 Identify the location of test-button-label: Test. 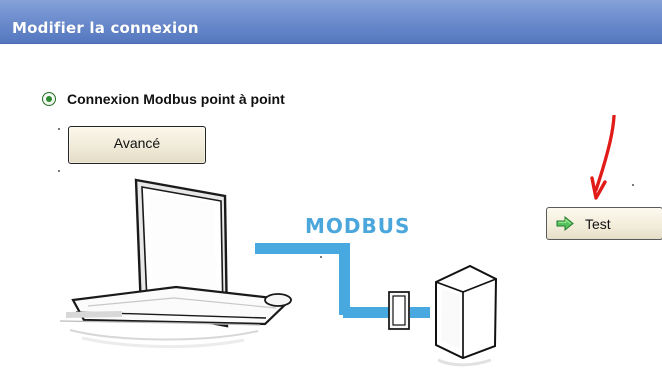
(598, 224).